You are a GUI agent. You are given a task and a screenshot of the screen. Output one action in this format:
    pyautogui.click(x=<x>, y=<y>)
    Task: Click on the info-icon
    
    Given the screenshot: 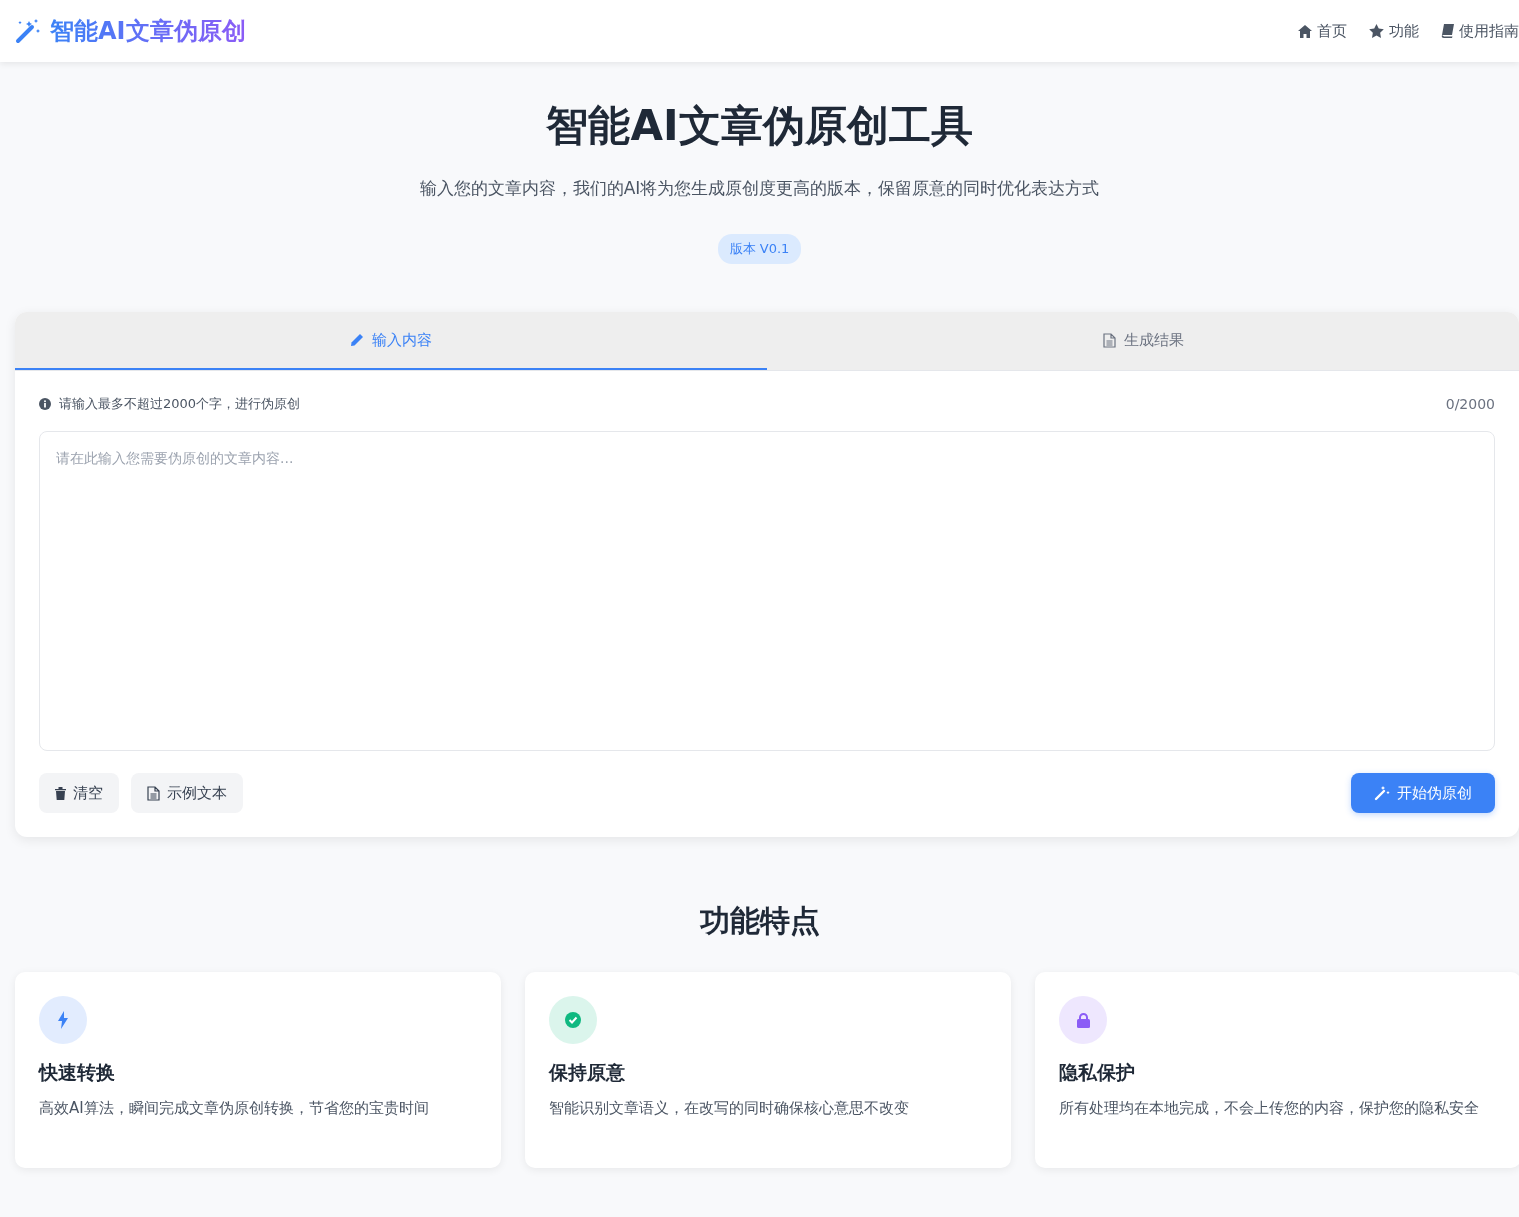 What is the action you would take?
    pyautogui.click(x=45, y=404)
    